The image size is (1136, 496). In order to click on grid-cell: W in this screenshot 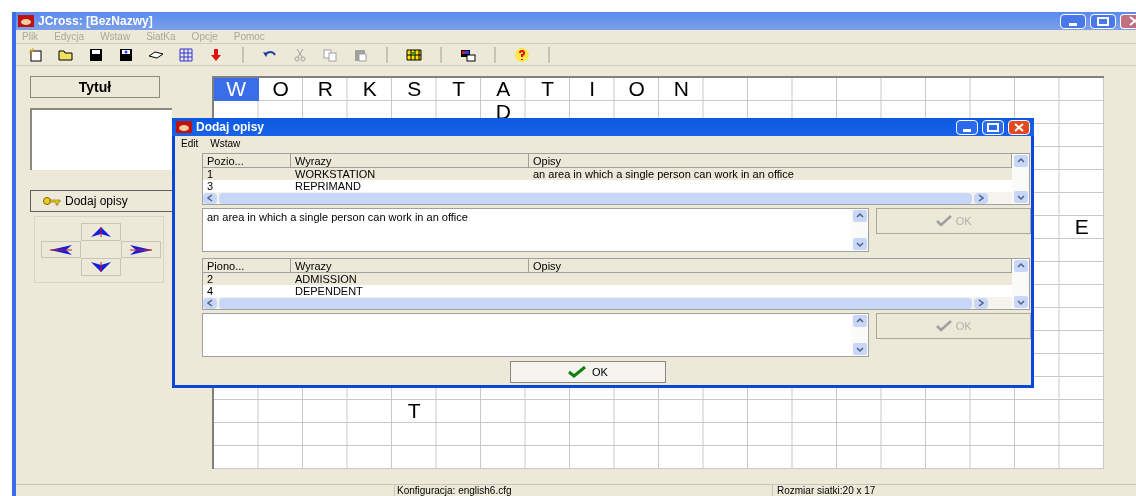, I will do `click(236, 89)`.